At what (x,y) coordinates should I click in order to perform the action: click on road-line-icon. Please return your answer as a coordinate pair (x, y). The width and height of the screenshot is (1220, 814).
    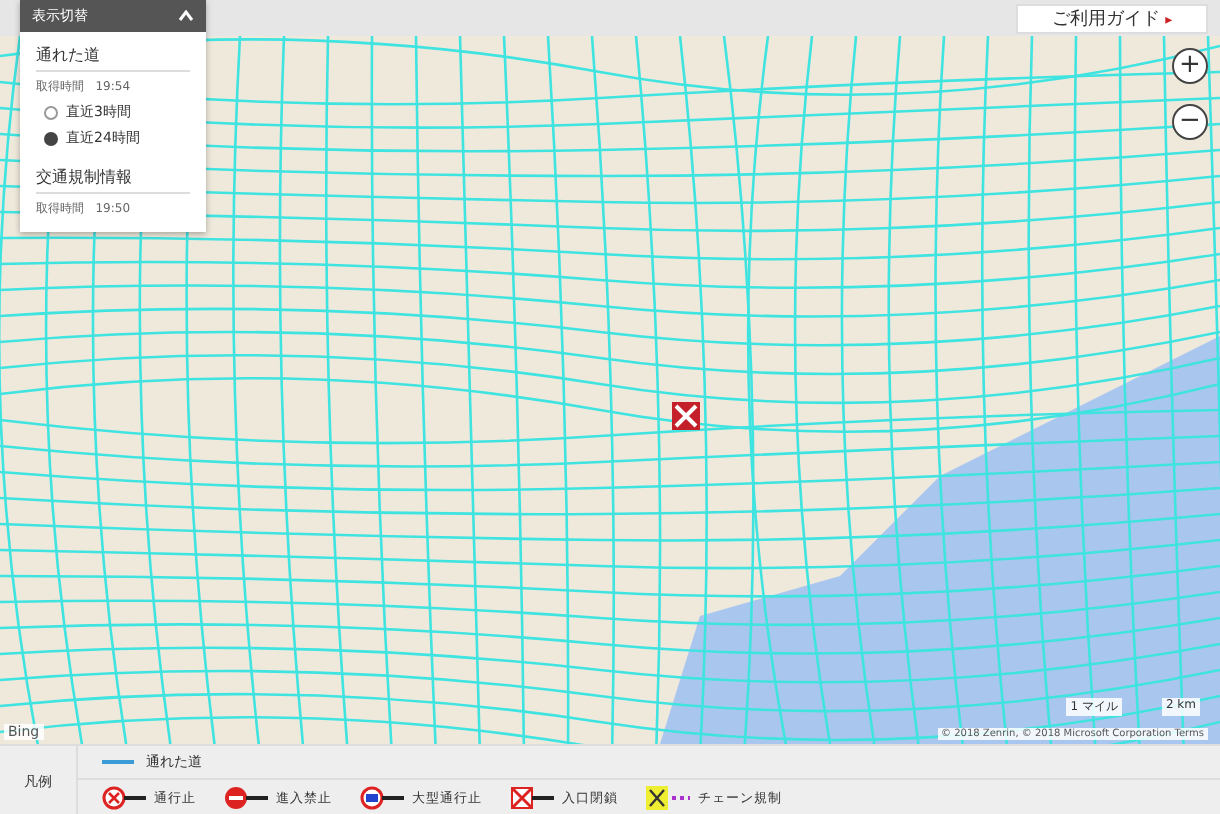
    Looking at the image, I should click on (118, 762).